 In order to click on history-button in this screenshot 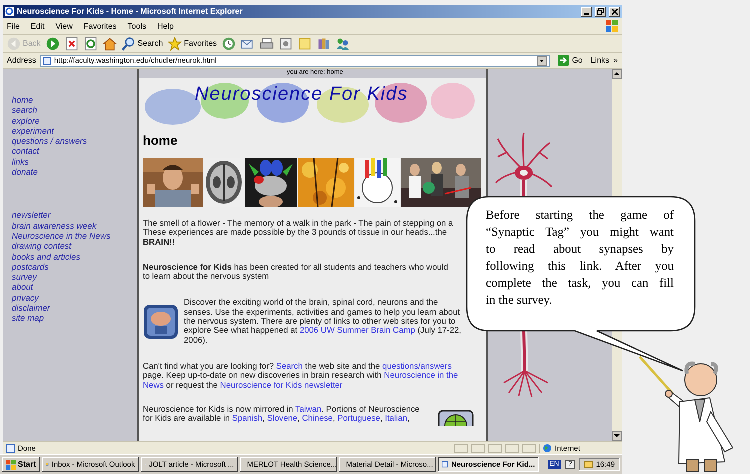, I will do `click(229, 43)`.